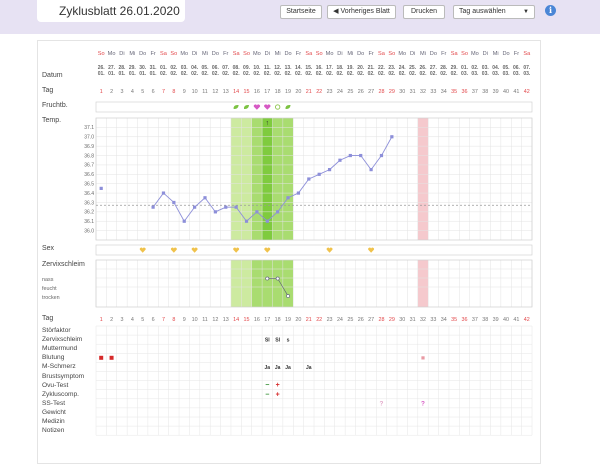 Image resolution: width=600 pixels, height=470 pixels. I want to click on day-number-lower: 20, so click(298, 320).